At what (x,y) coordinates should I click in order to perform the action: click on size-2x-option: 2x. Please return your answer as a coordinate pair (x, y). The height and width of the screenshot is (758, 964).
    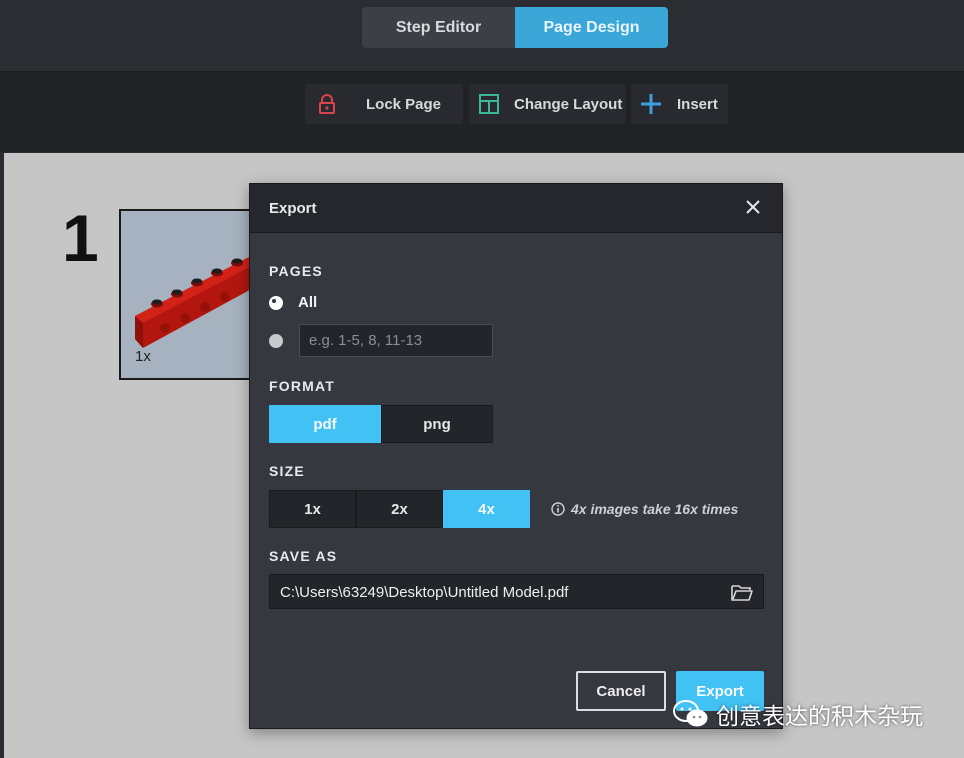
    Looking at the image, I should click on (399, 509).